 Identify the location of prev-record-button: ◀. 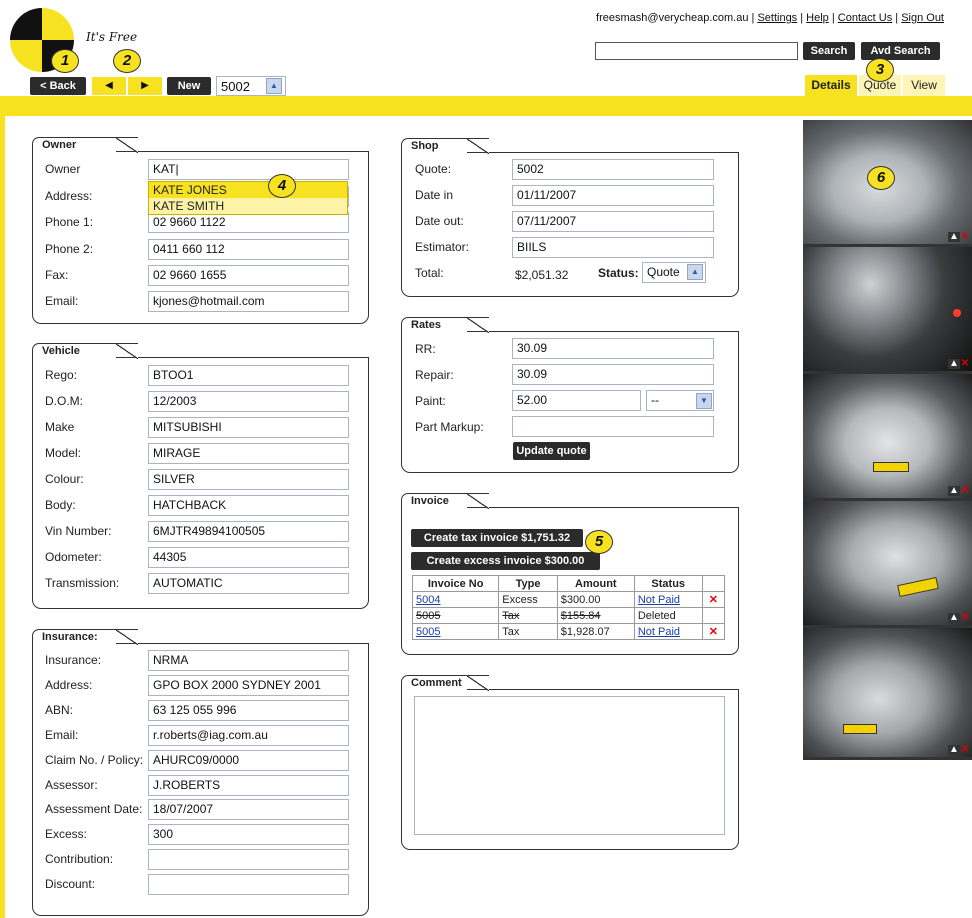
(109, 86).